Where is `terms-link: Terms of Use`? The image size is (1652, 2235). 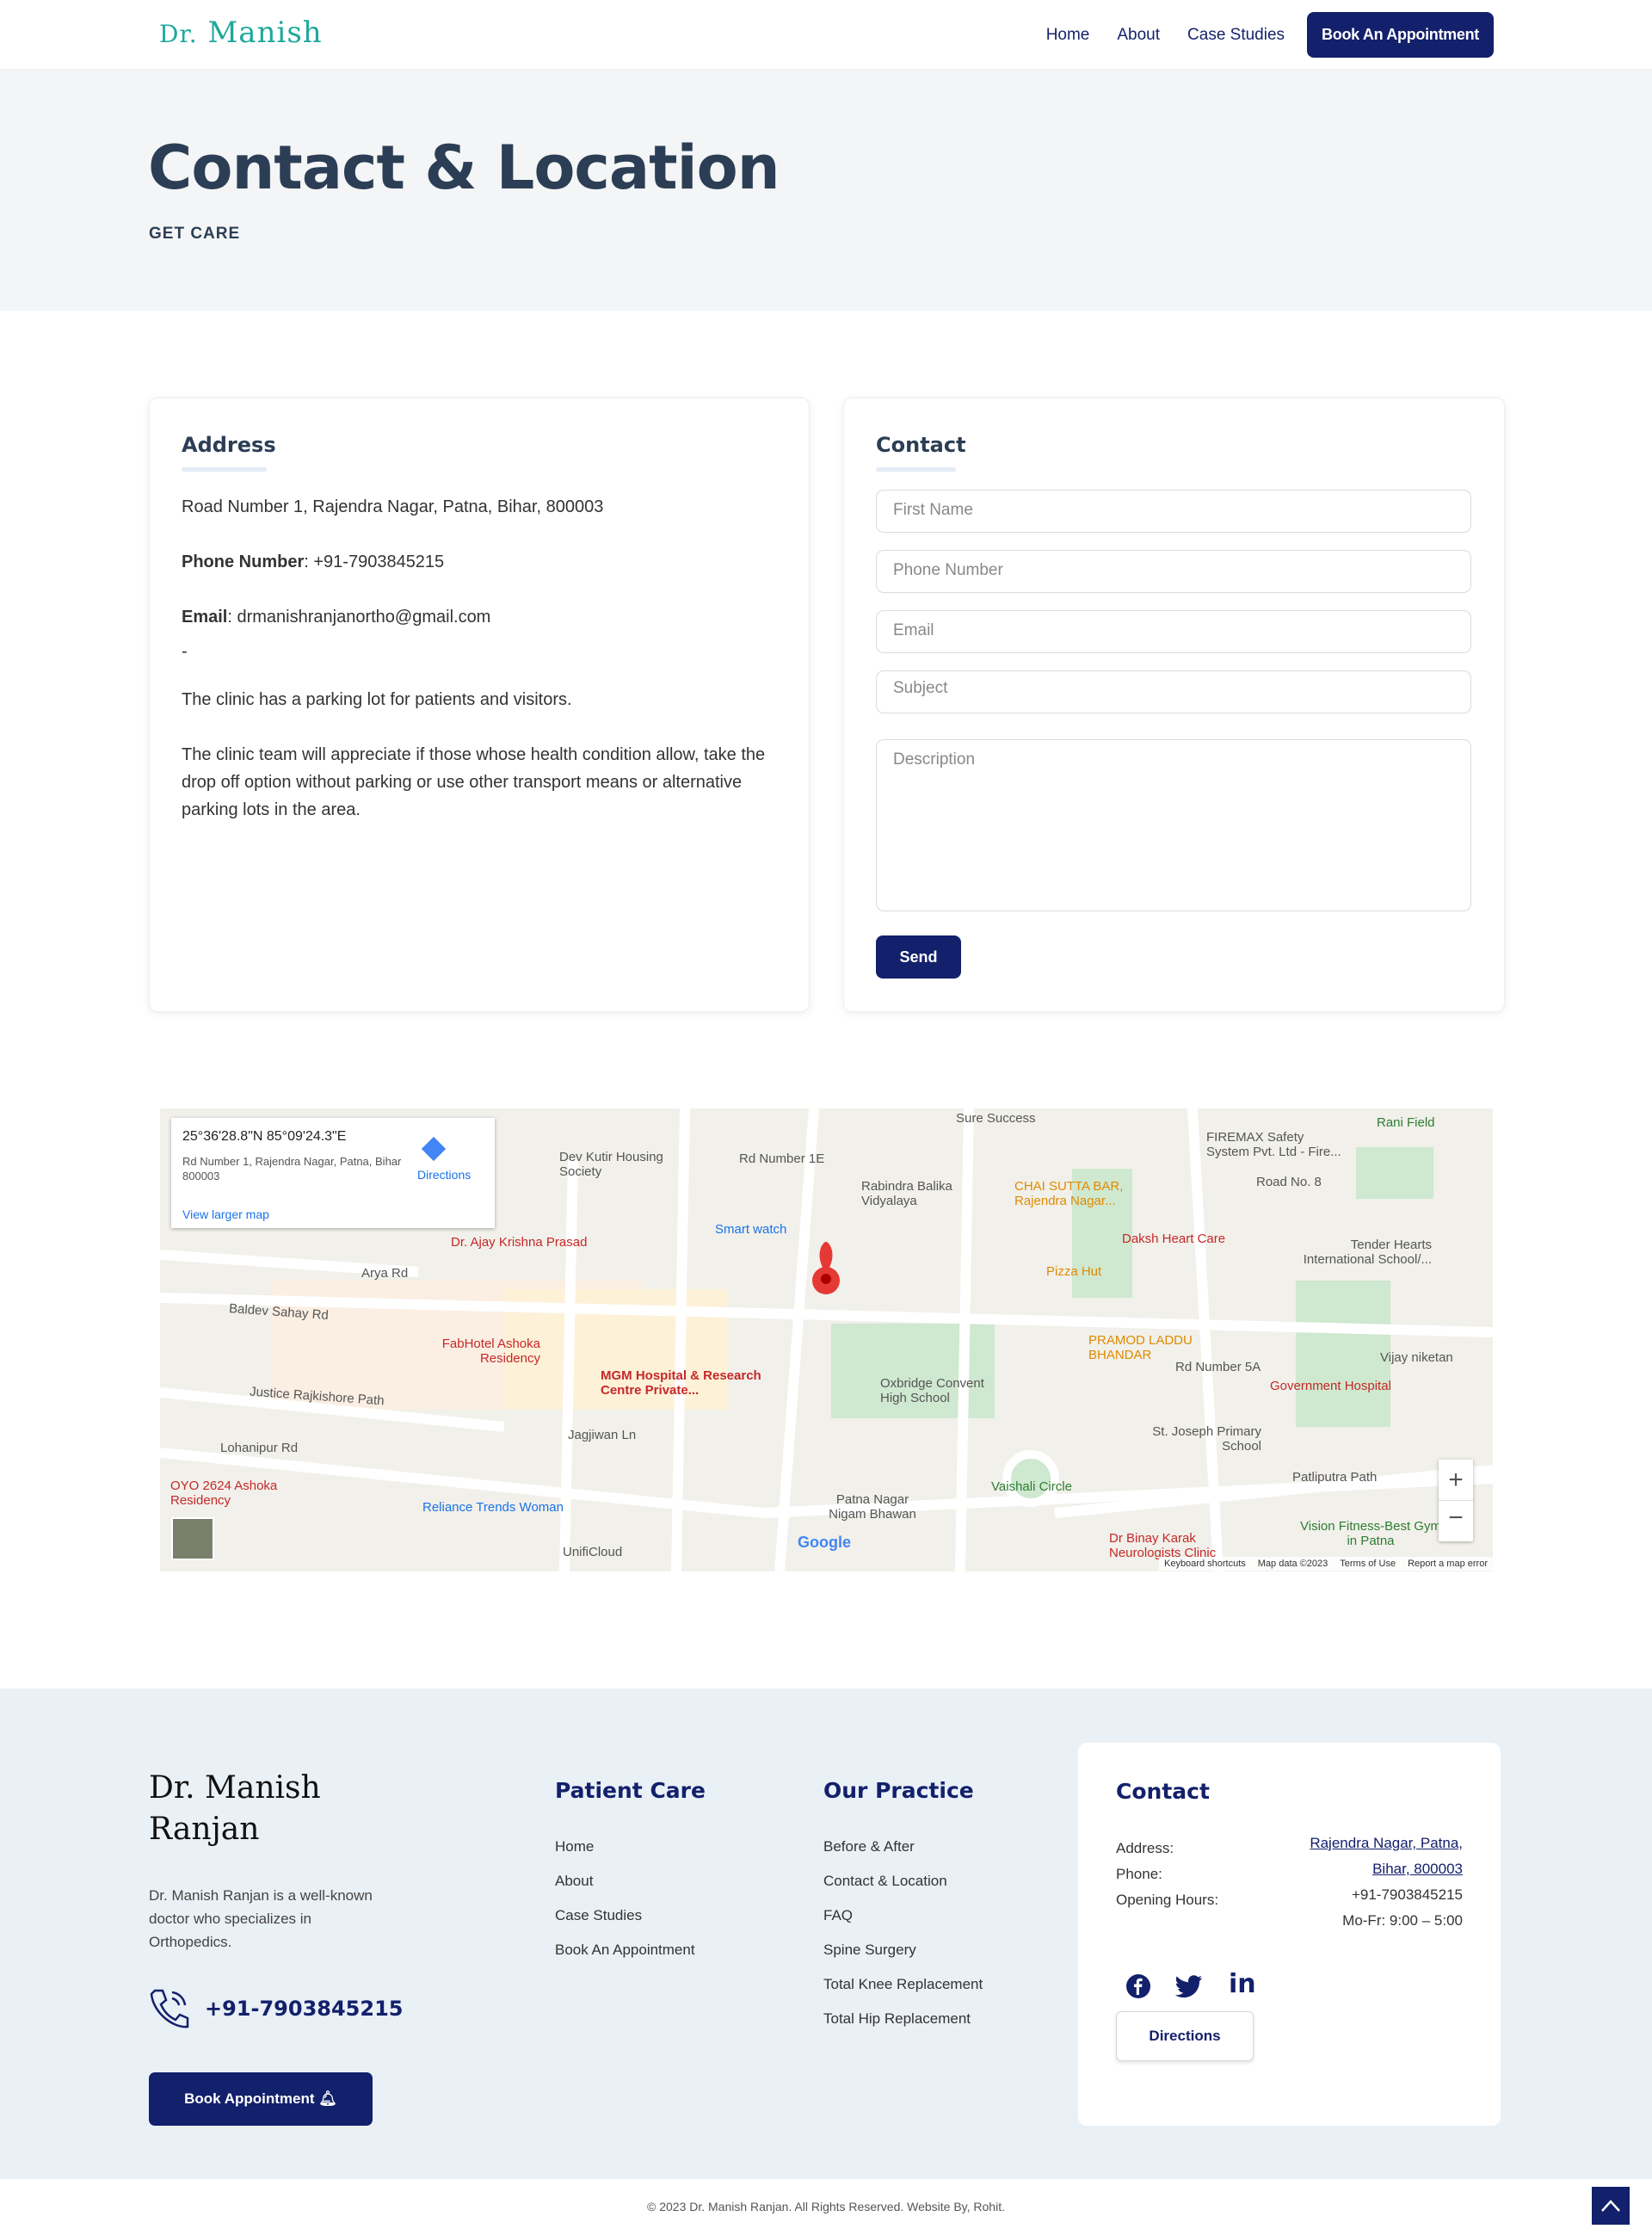
terms-link: Terms of Use is located at coordinates (1368, 1564).